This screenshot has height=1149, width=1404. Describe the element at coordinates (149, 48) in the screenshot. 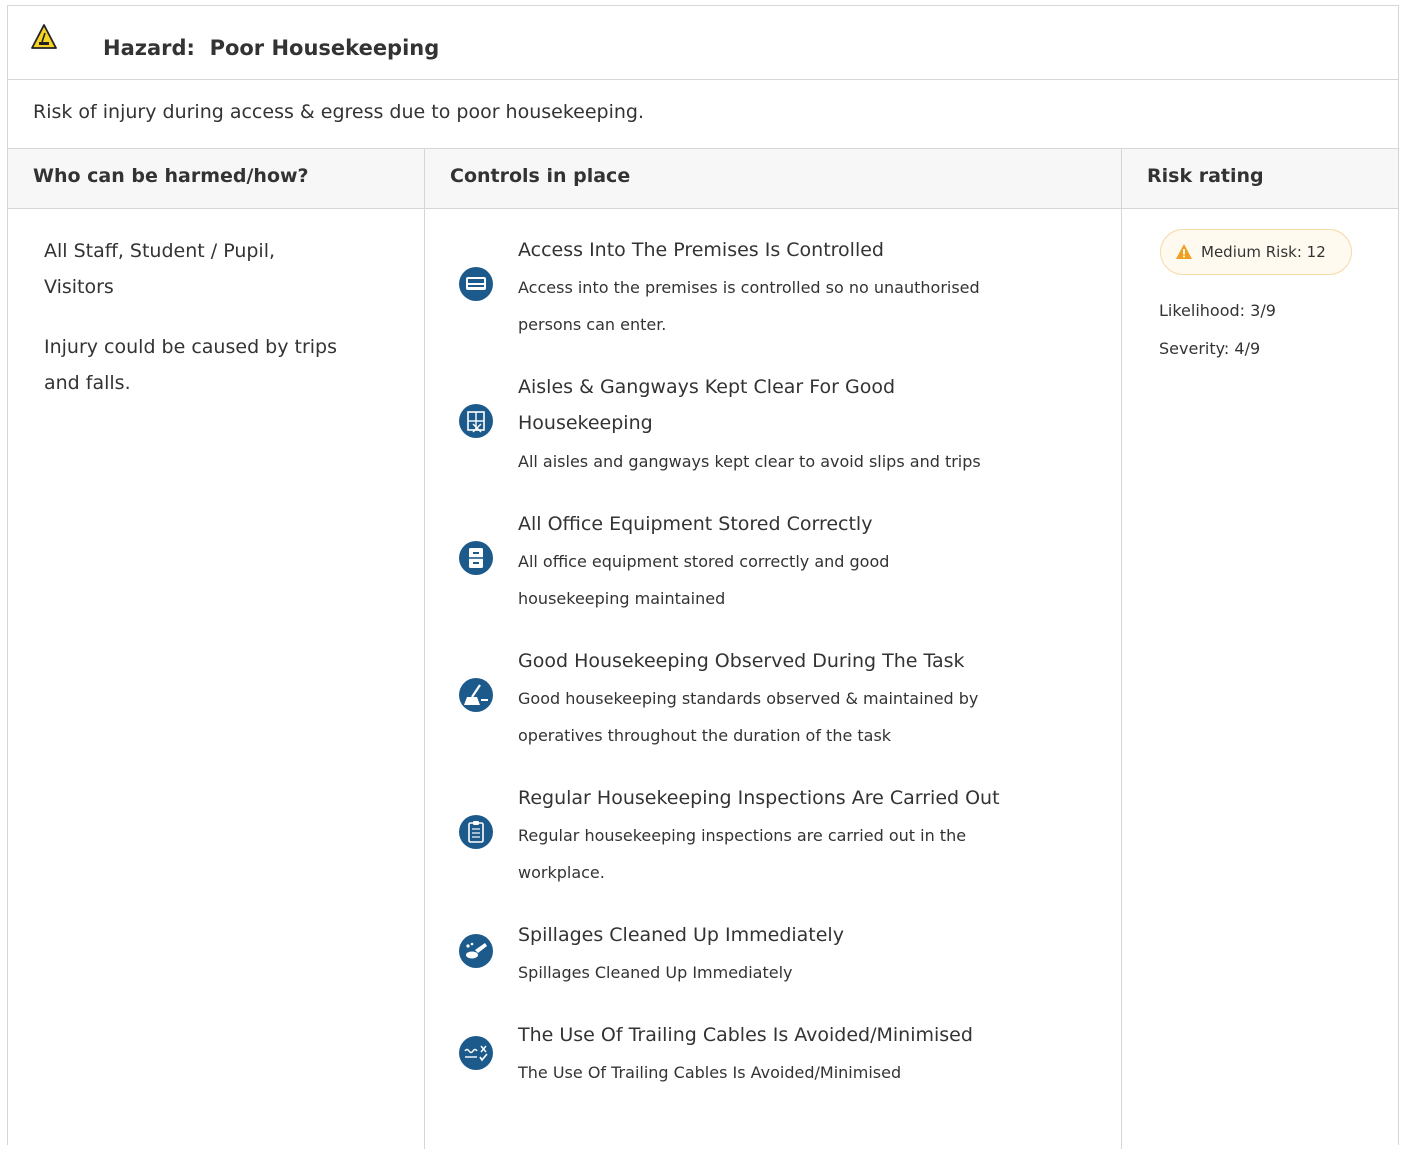

I see `hazard-label: Hazard:` at that location.